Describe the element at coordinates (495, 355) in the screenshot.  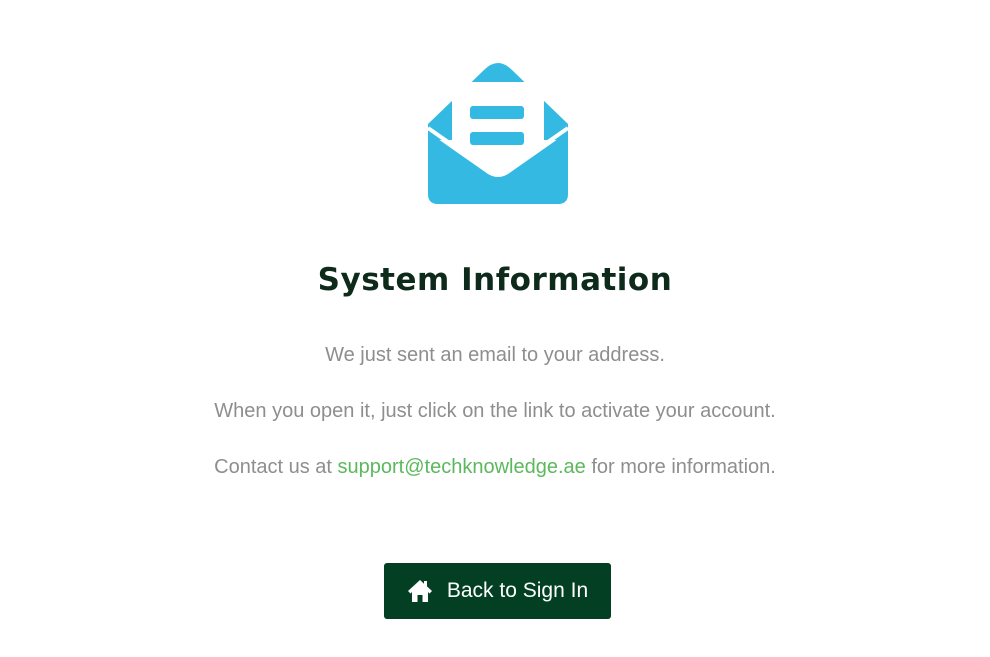
I see `message-email-sent: We just sent an email to your address.` at that location.